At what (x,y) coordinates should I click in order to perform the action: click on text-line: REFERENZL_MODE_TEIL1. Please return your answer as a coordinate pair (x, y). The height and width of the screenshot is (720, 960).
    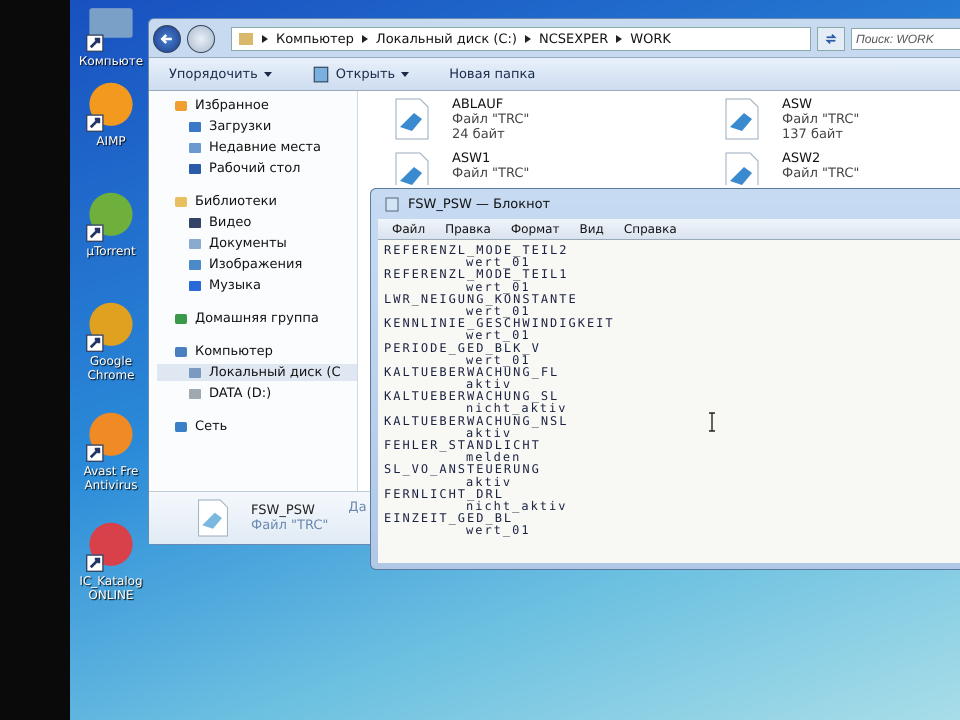
    Looking at the image, I should click on (476, 274).